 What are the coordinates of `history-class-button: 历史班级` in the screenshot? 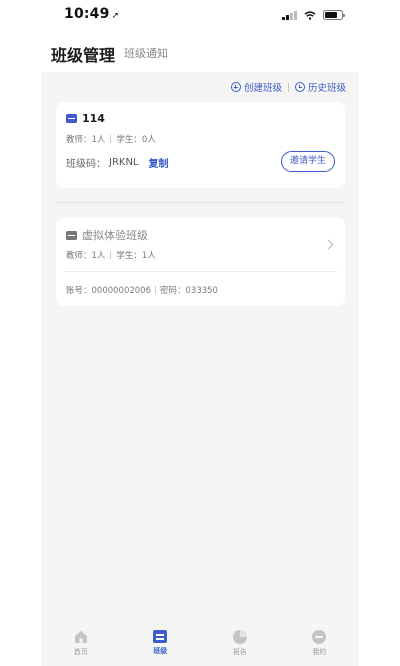 It's located at (320, 87).